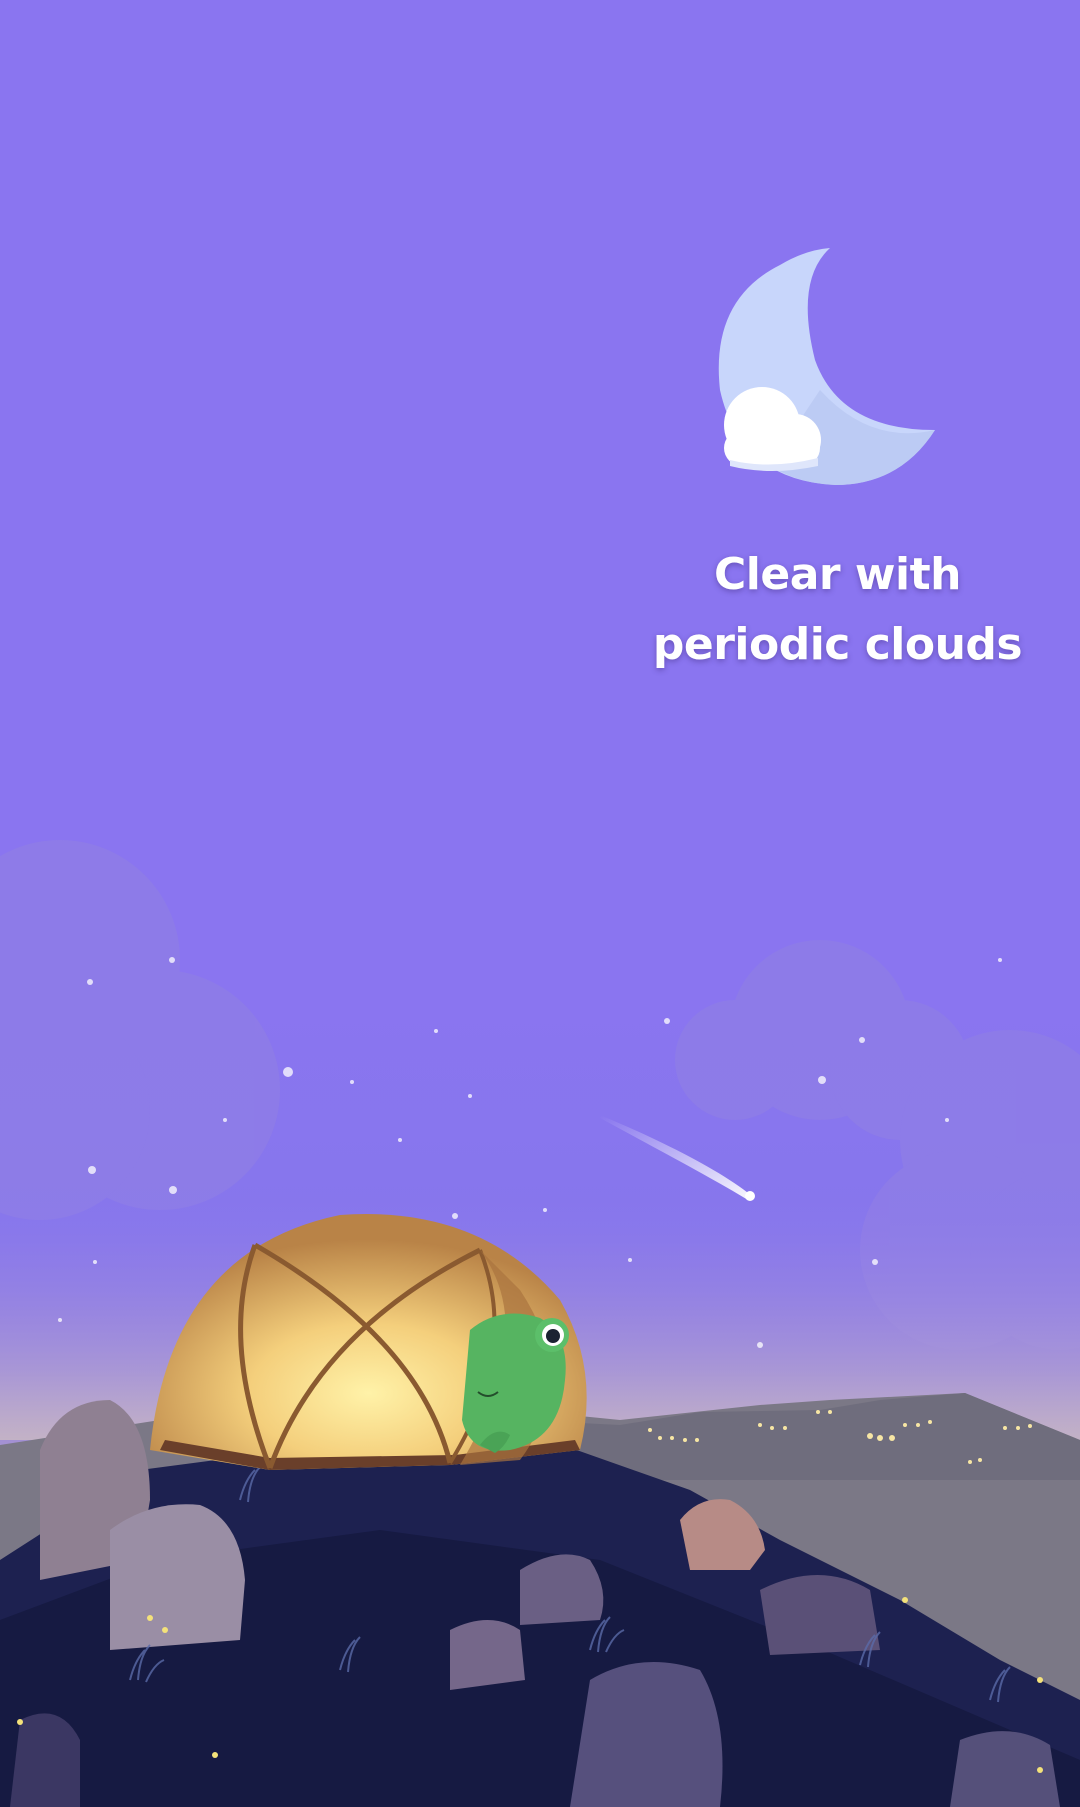 The image size is (1080, 1807). What do you see at coordinates (826, 366) in the screenshot?
I see `moon-with-cloud-icon` at bounding box center [826, 366].